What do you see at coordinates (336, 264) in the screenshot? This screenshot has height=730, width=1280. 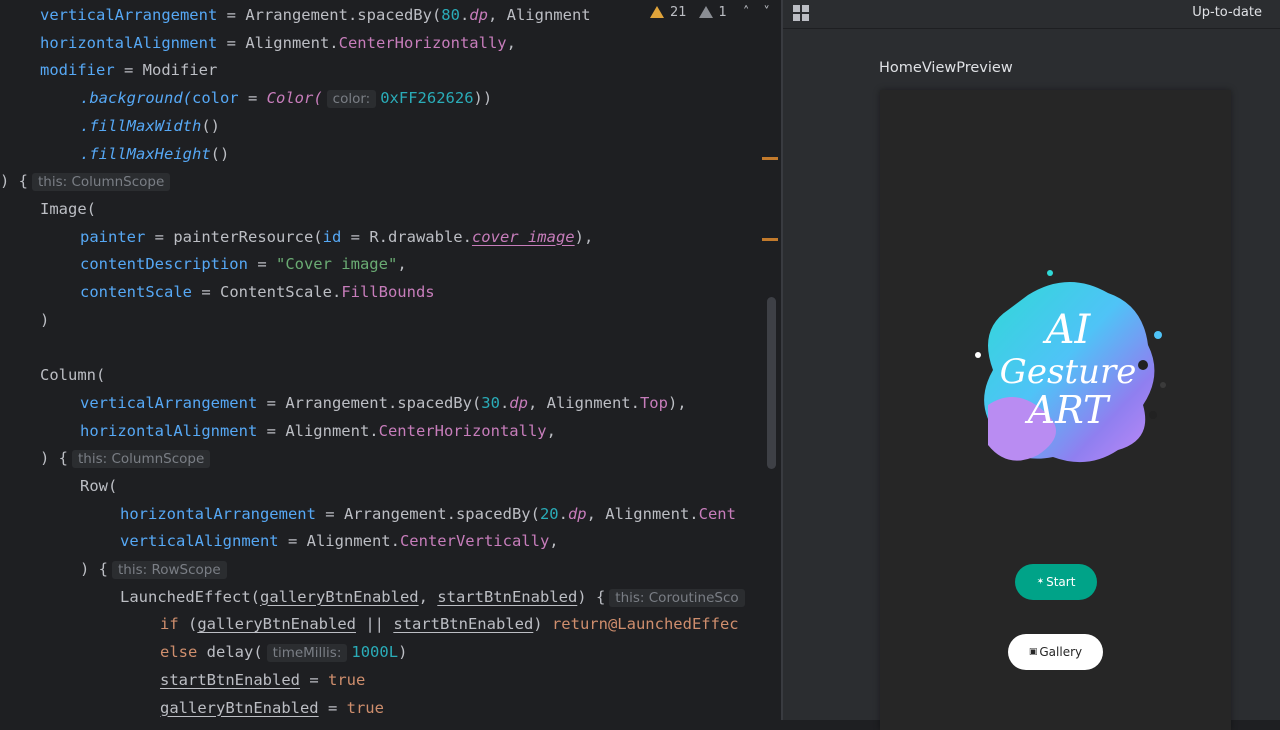 I see `code-token: "Cover image"` at bounding box center [336, 264].